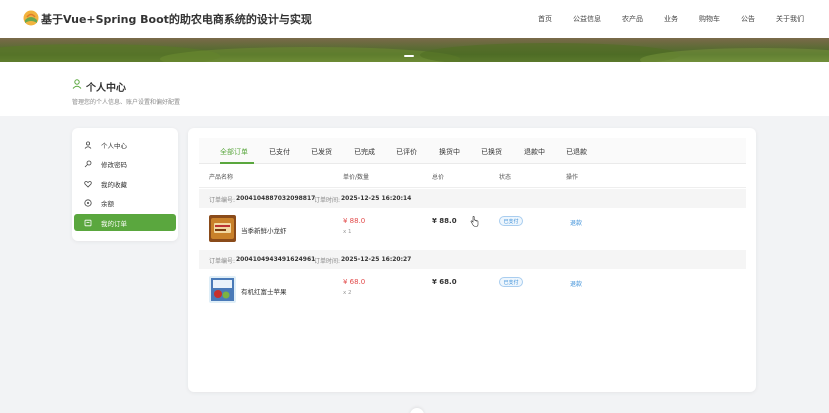  I want to click on order-tabs: 全部订单 已支付 已发货 已完成 已评价 换货中 已换货 退款中 已退款, so click(472, 151).